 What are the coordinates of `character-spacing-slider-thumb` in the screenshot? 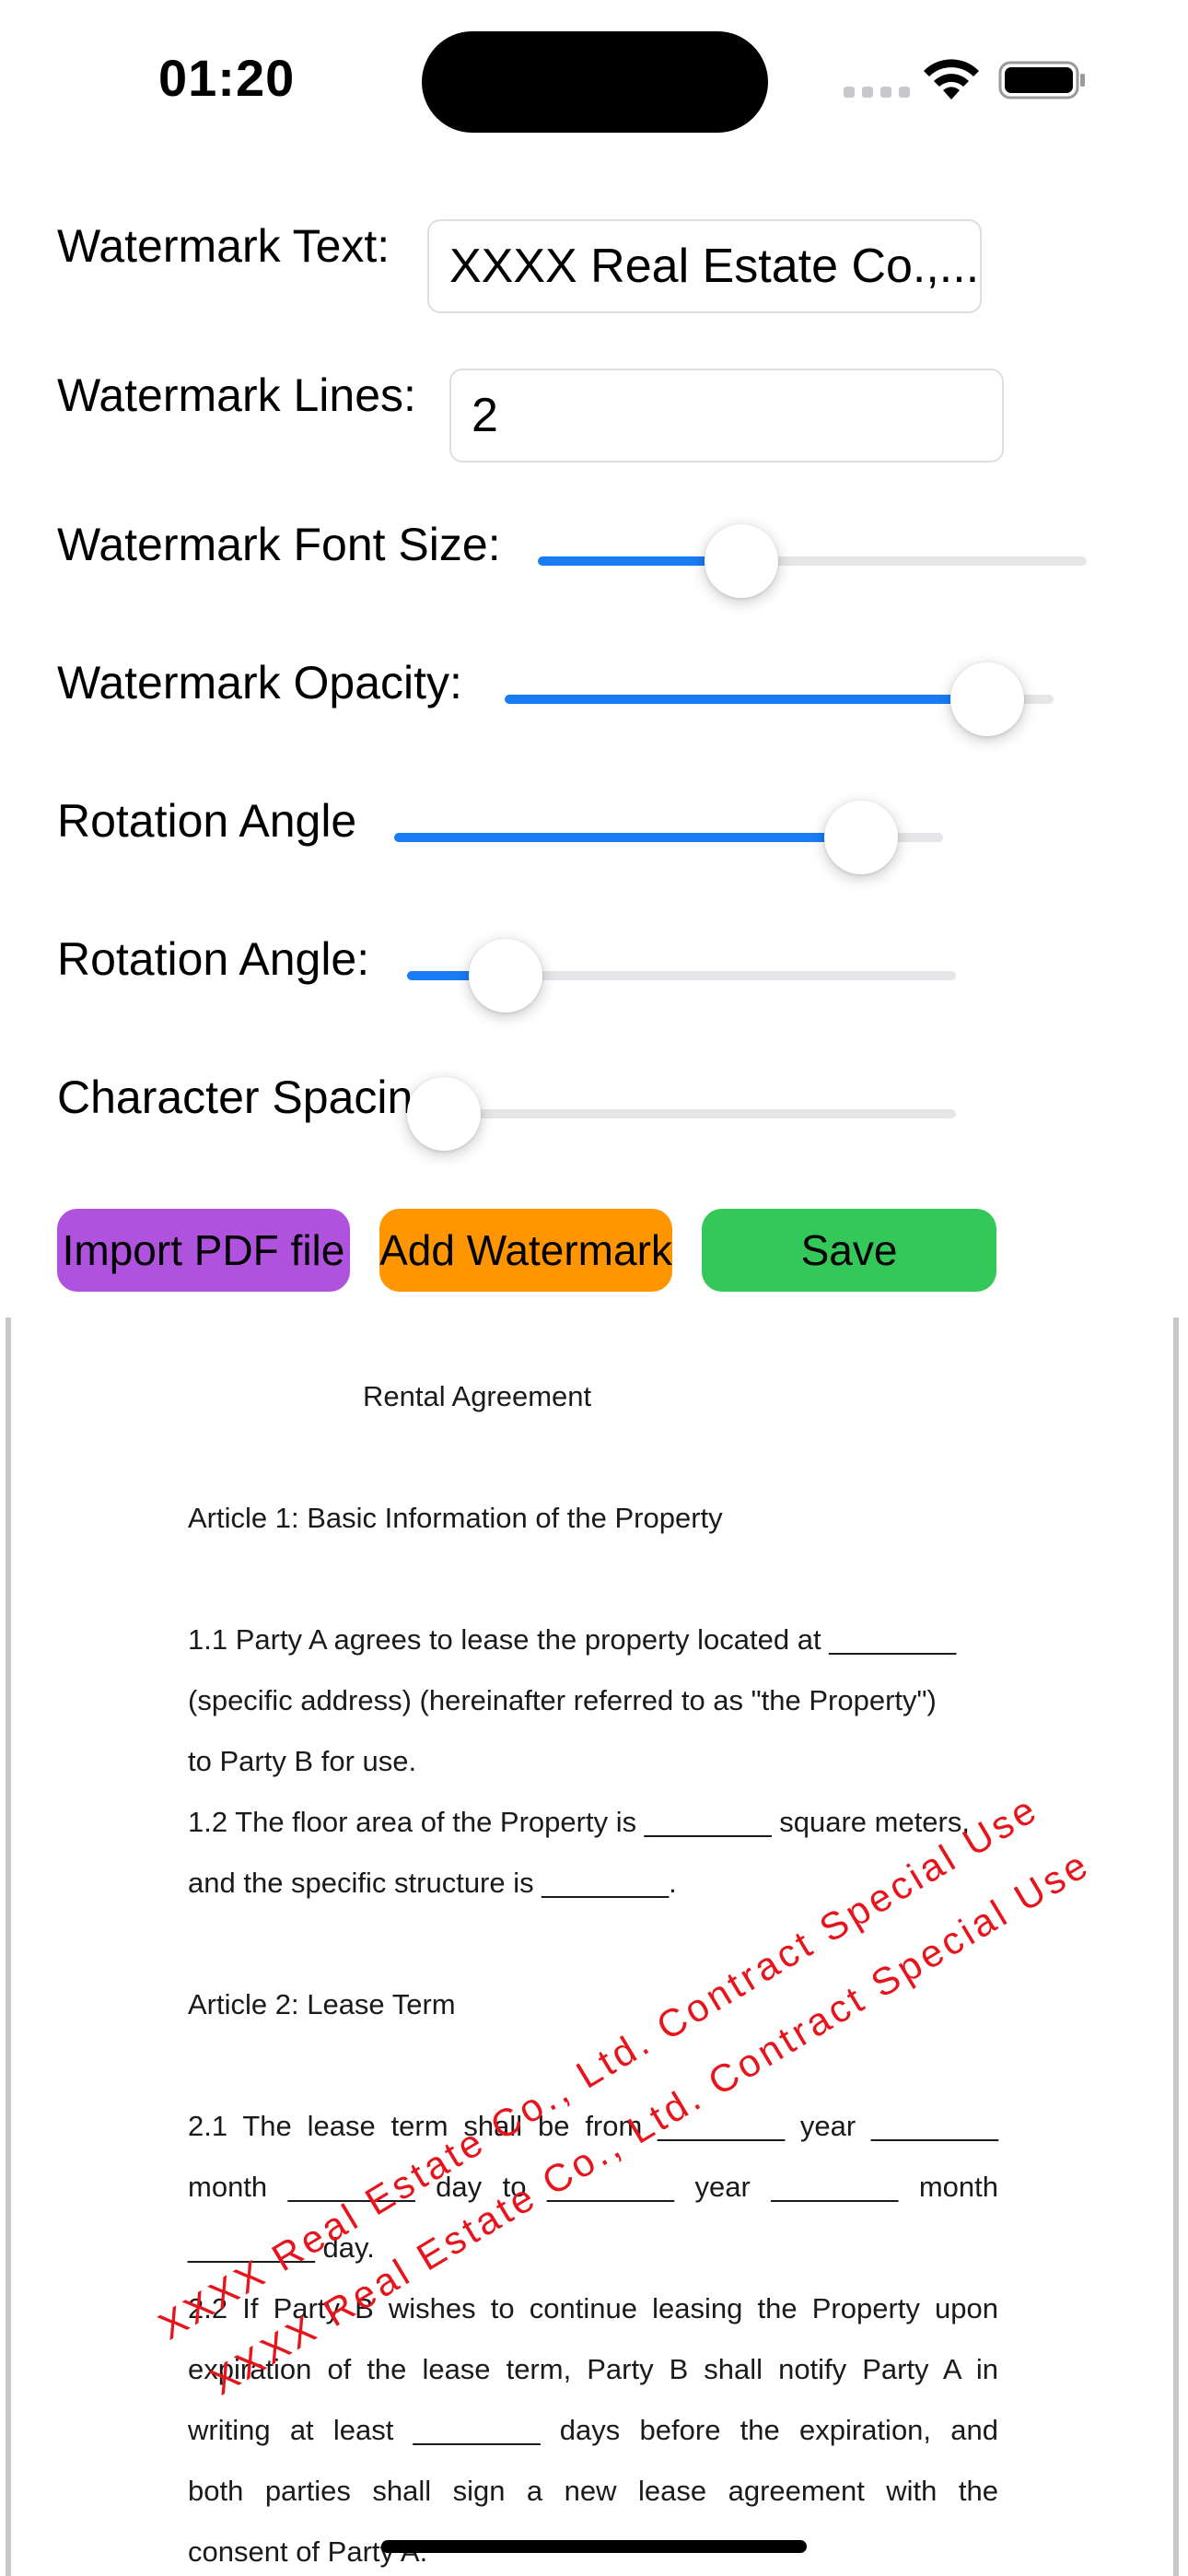 It's located at (444, 1114).